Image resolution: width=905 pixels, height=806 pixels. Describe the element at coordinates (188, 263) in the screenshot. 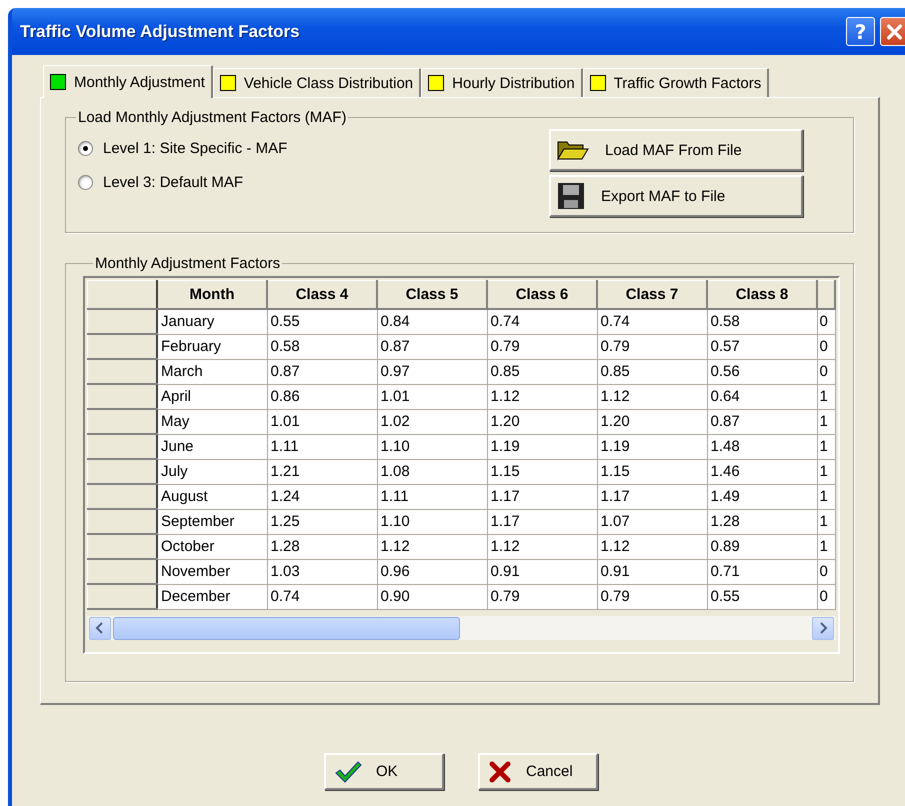

I see `group-title: Monthly Adjustment Factors` at that location.